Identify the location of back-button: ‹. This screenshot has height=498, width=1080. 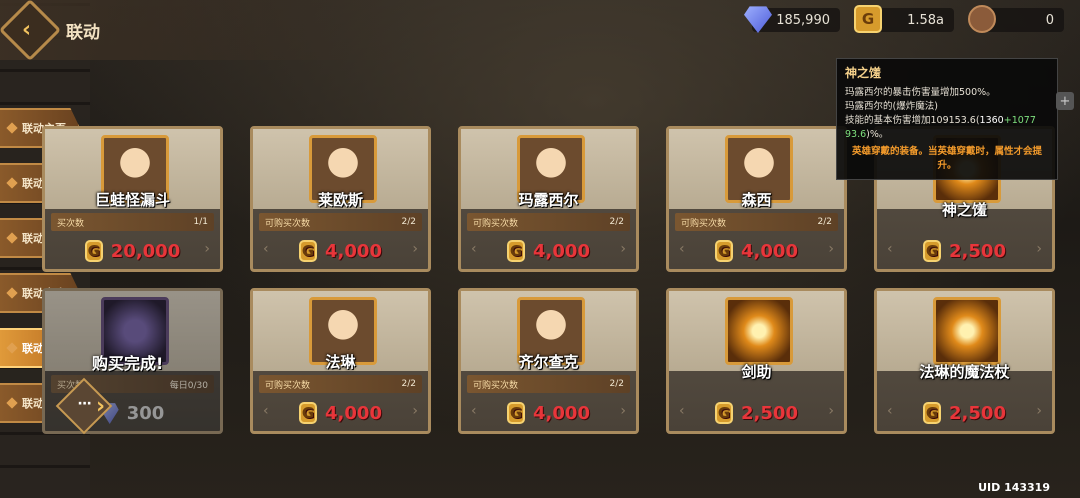
(31, 31).